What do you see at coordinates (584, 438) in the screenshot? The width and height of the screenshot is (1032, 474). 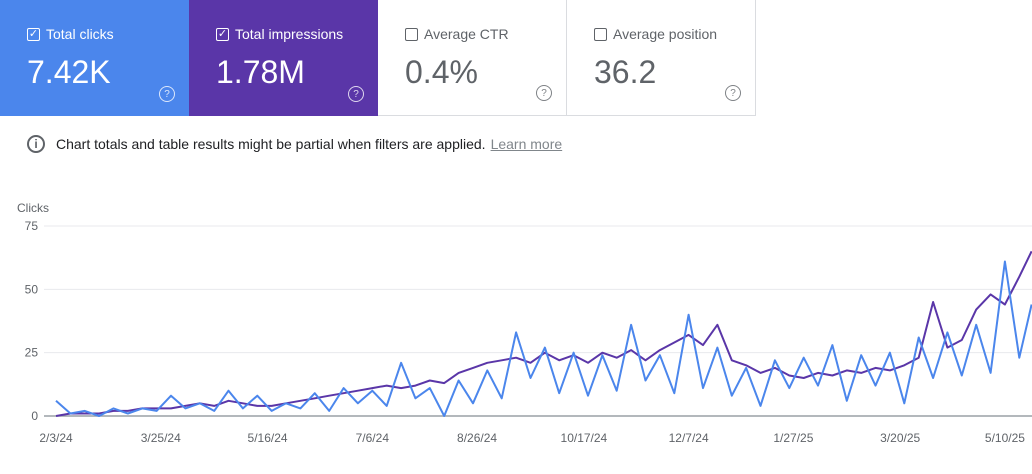 I see `x-tick-label: 10/17/24` at bounding box center [584, 438].